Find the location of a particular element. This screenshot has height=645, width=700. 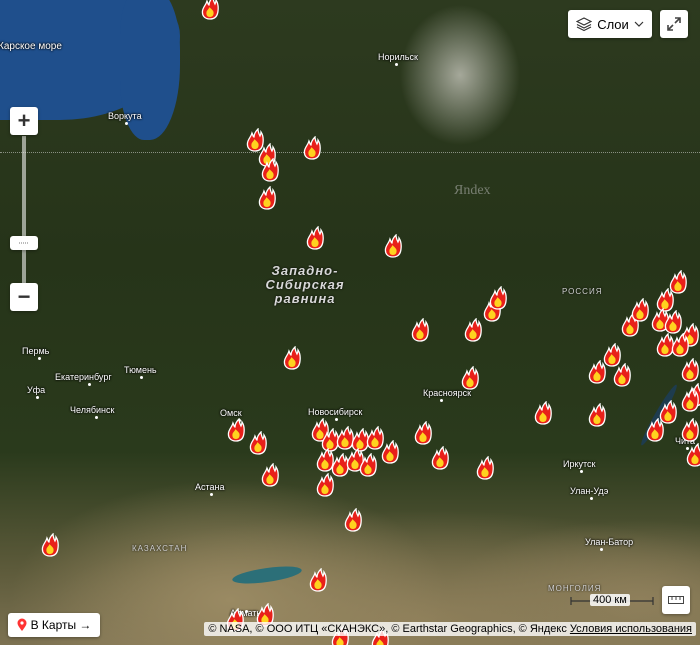

arctic-circle-line is located at coordinates (350, 152).